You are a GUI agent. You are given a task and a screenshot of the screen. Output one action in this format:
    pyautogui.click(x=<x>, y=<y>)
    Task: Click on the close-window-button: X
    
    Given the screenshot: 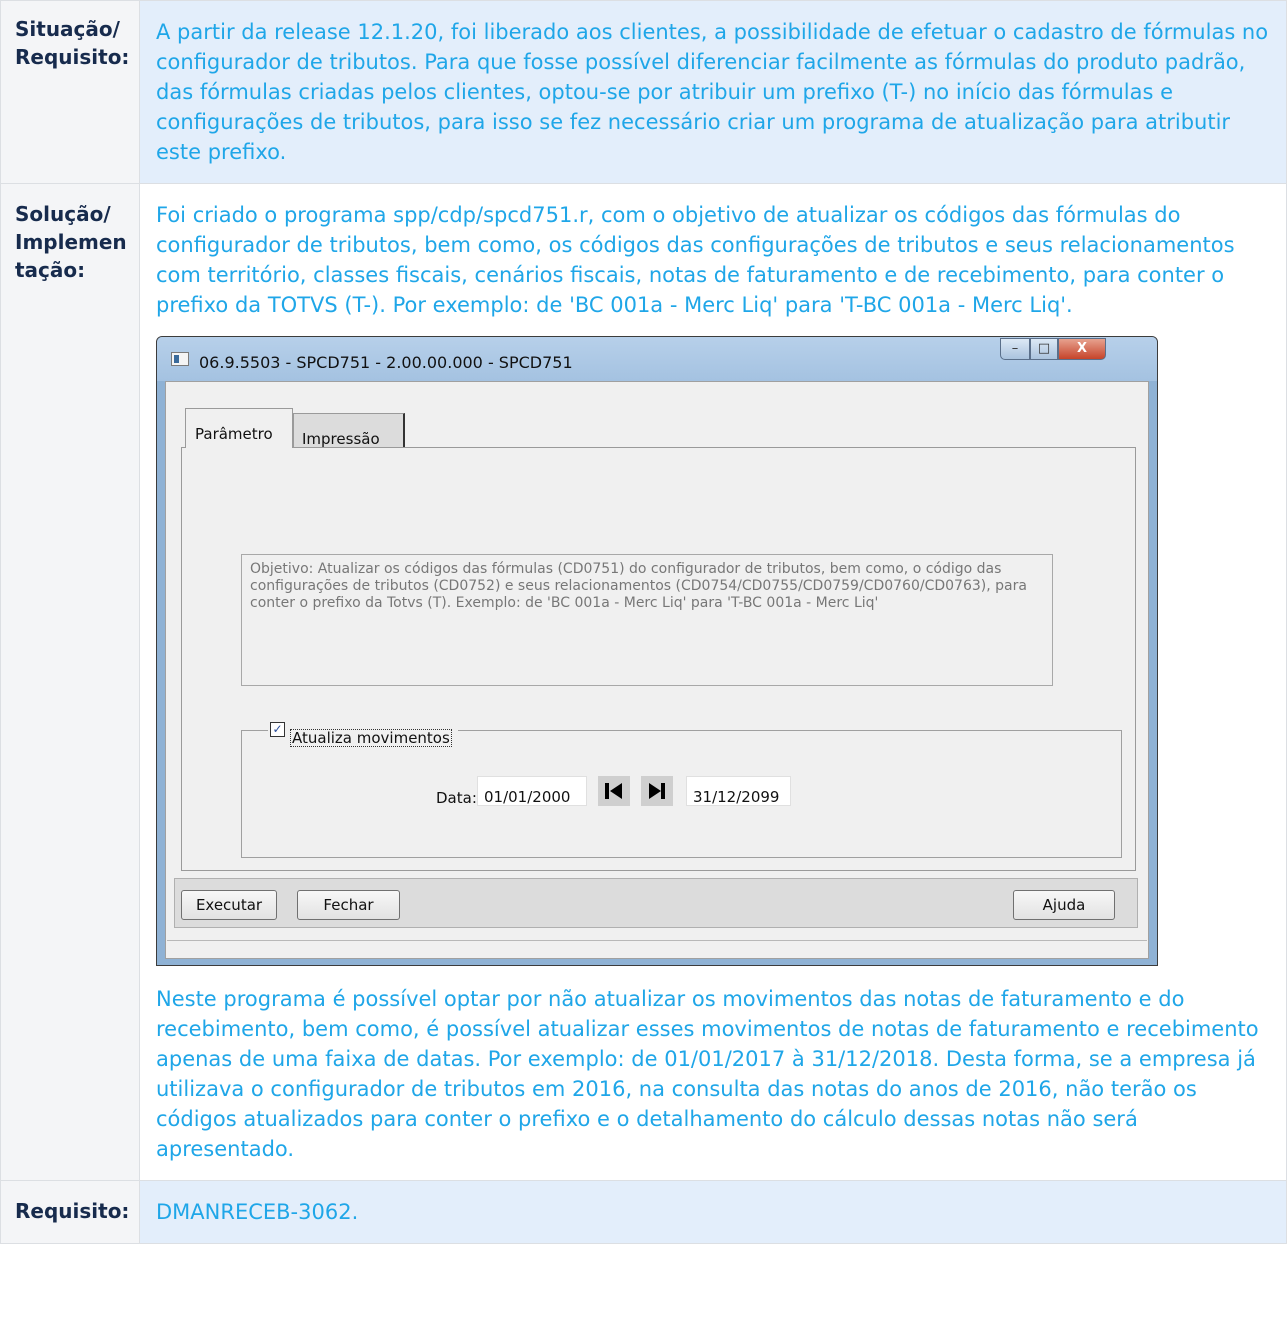 What is the action you would take?
    pyautogui.click(x=1082, y=349)
    